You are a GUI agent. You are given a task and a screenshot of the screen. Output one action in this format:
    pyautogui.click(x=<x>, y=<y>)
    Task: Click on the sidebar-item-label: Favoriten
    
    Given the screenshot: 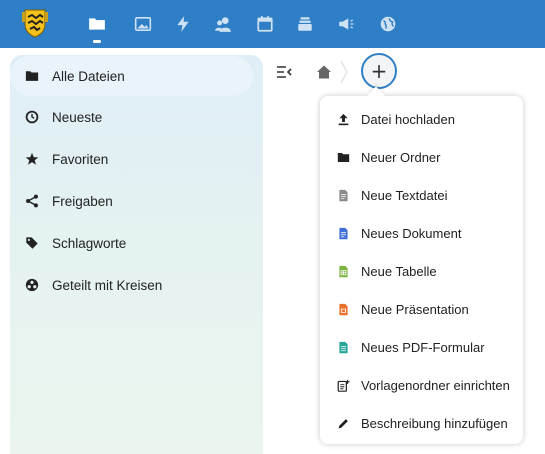 What is the action you would take?
    pyautogui.click(x=80, y=159)
    